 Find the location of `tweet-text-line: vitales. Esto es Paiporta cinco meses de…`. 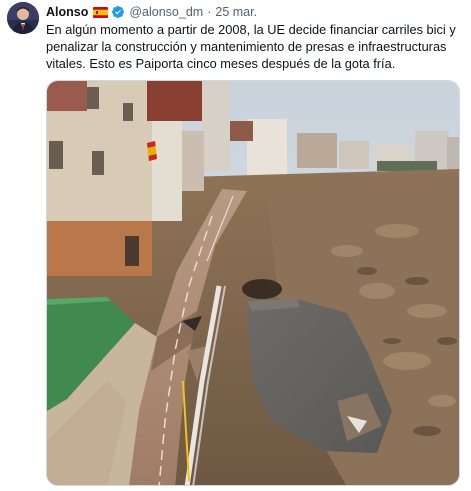

tweet-text-line: vitales. Esto es Paiporta cinco meses de… is located at coordinates (221, 63).